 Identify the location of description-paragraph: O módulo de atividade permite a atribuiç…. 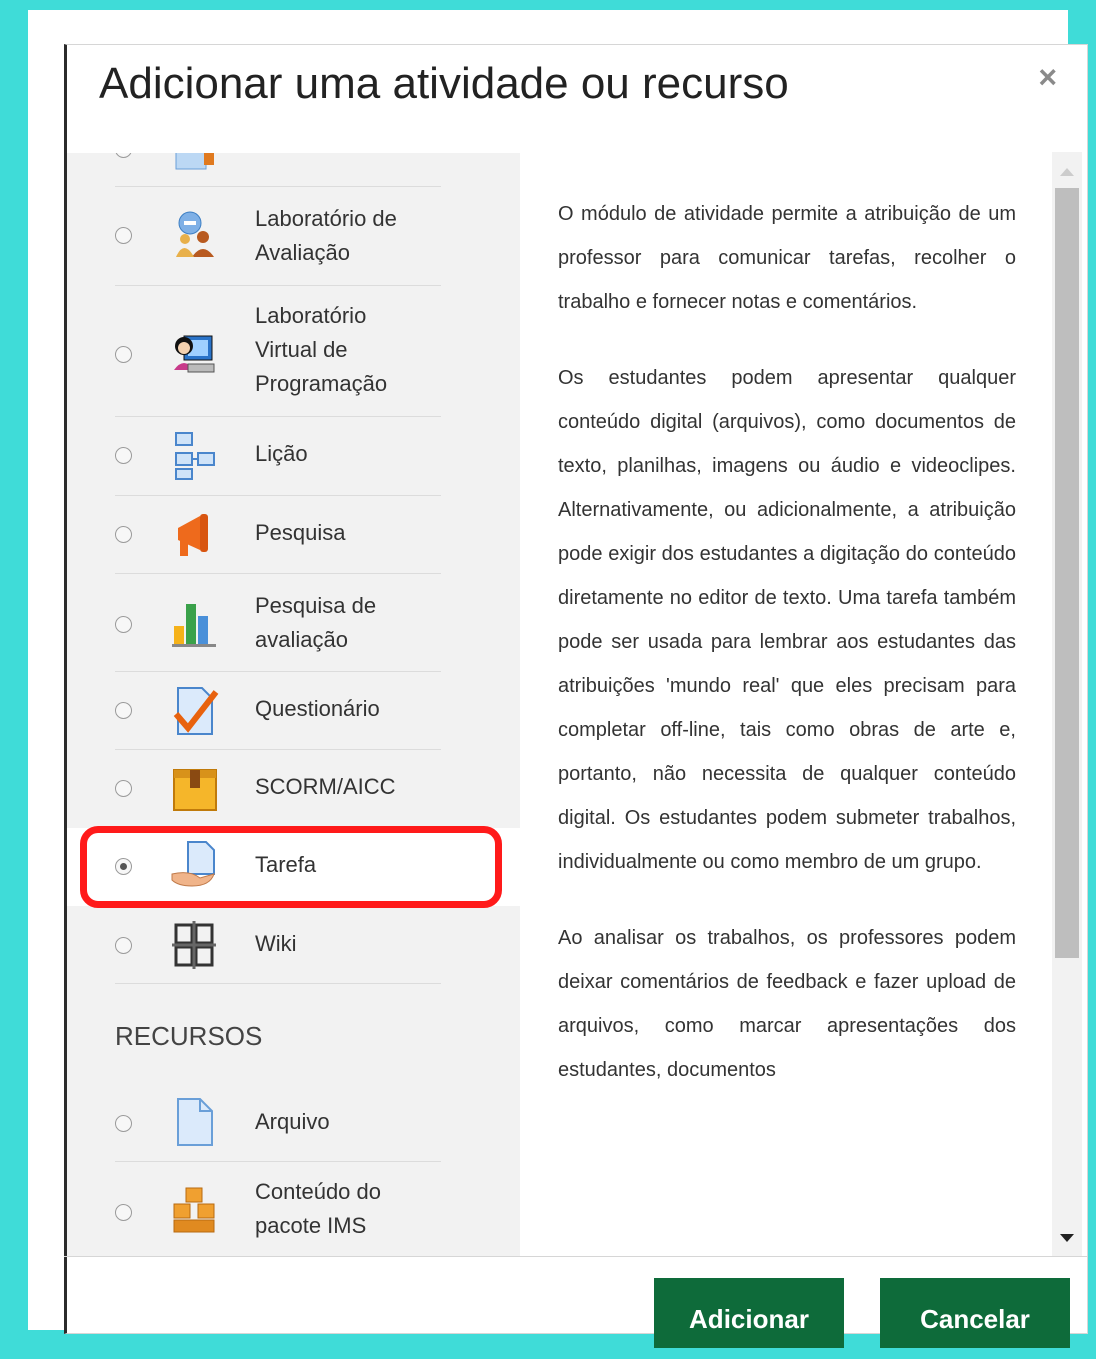
(787, 258).